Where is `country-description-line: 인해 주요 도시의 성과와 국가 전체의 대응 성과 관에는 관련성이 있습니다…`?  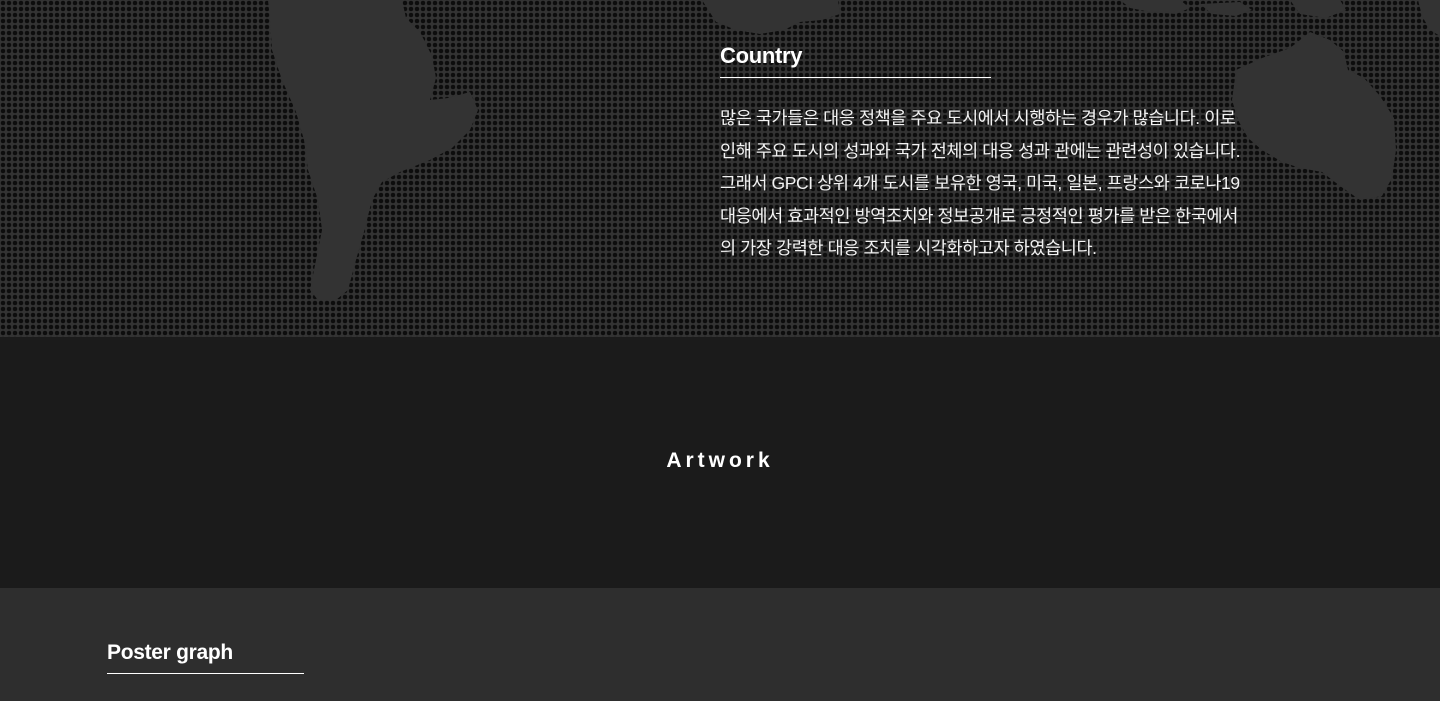
country-description-line: 인해 주요 도시의 성과와 국가 전체의 대응 성과 관에는 관련성이 있습니다… is located at coordinates (980, 150).